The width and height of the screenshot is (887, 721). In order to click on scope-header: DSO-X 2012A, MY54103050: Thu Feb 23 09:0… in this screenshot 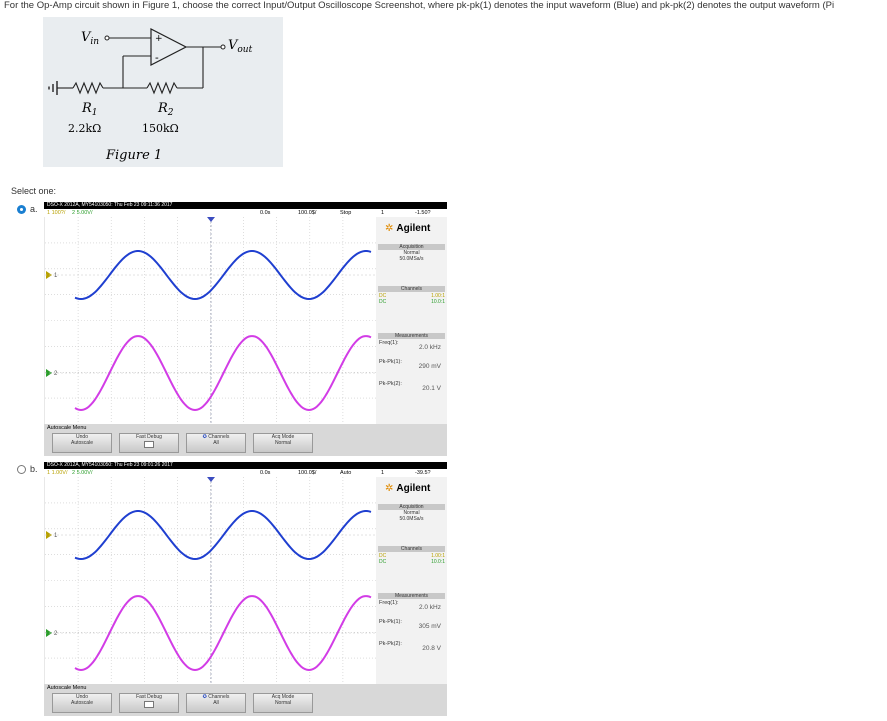, I will do `click(245, 465)`.